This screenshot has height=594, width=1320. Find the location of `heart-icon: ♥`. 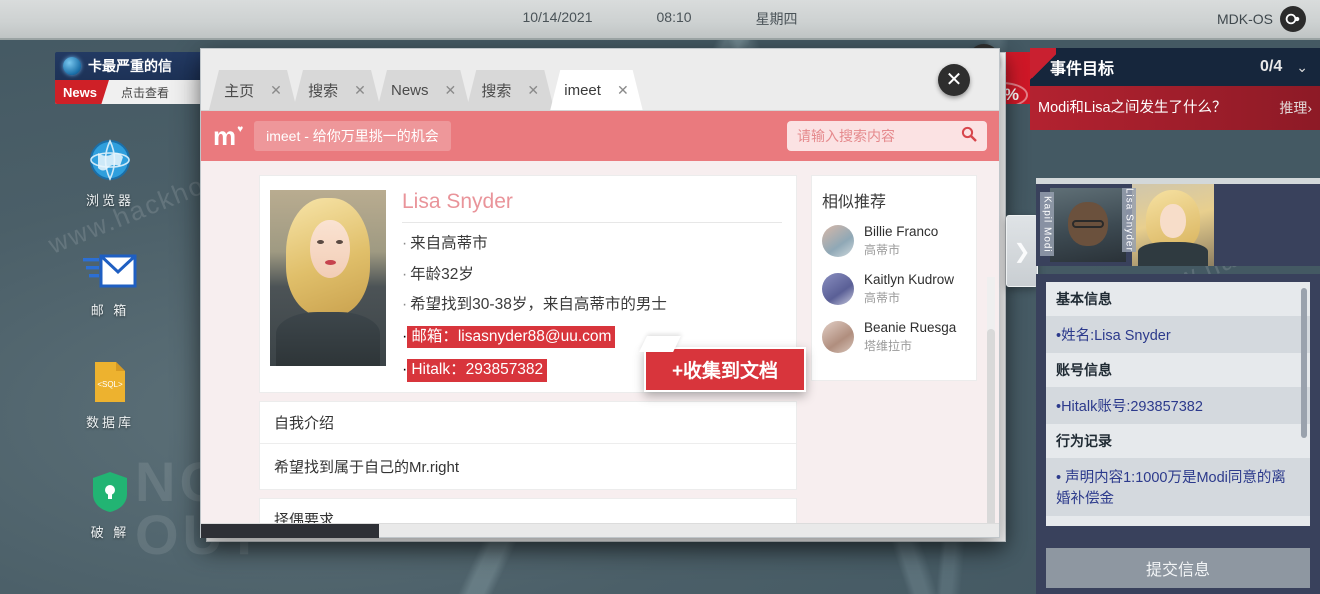

heart-icon: ♥ is located at coordinates (240, 129).